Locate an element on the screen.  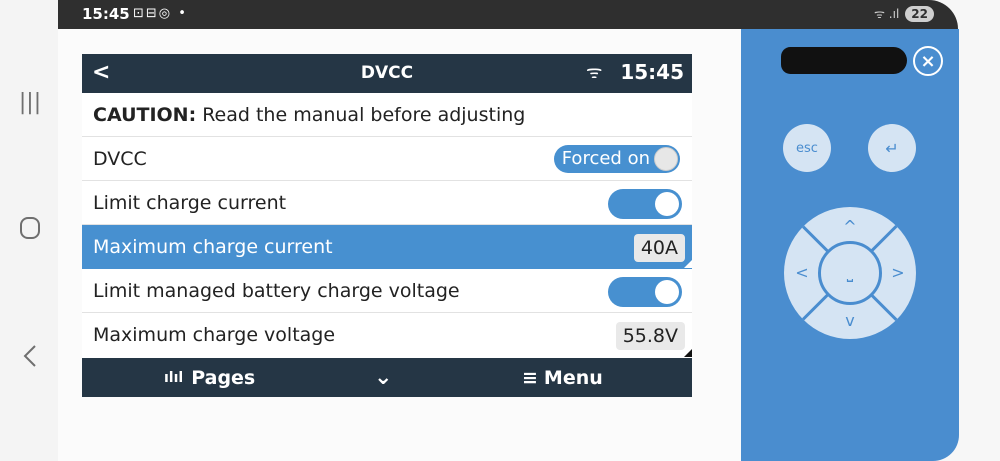
esc-button: esc is located at coordinates (807, 148).